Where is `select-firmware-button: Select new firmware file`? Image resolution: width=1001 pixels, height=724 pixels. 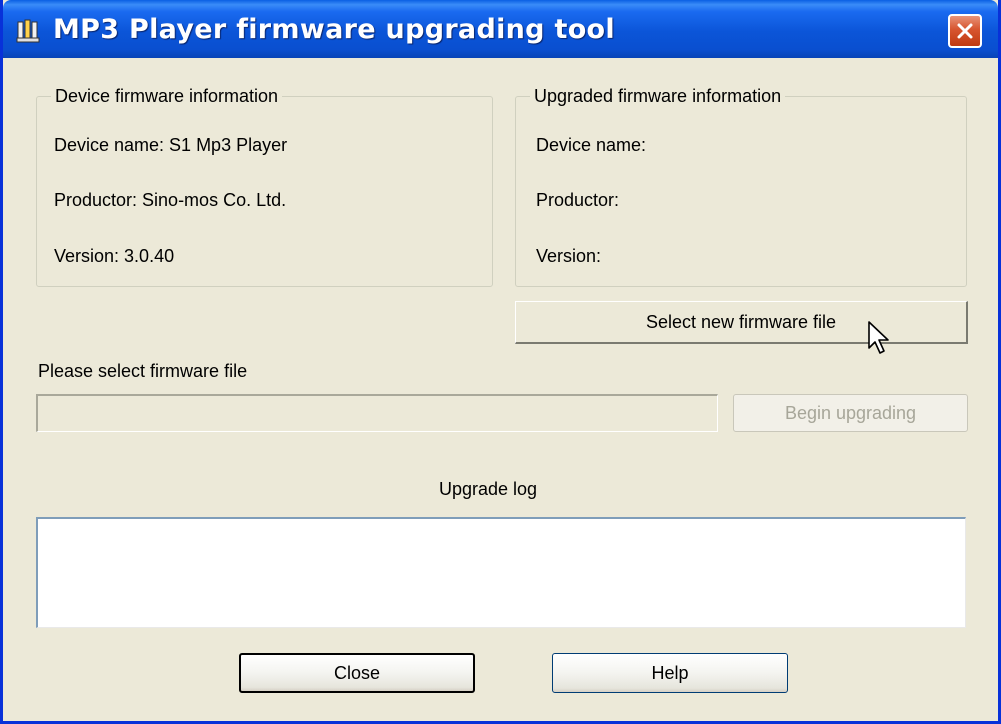
select-firmware-button: Select new firmware file is located at coordinates (741, 322).